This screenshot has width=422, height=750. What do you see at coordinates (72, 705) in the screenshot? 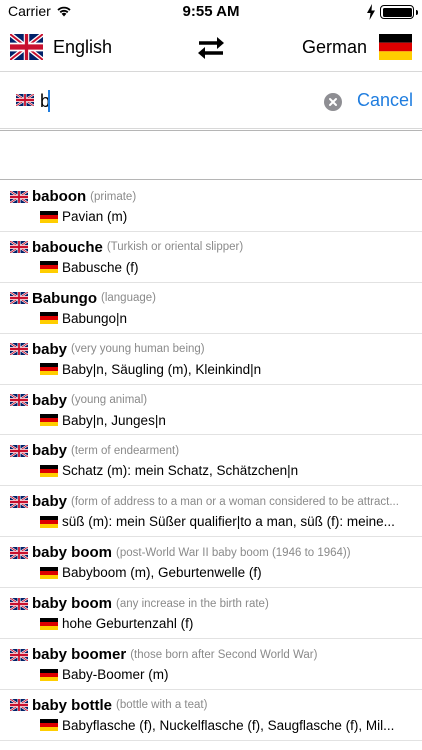
I see `result-term: baby bottle` at bounding box center [72, 705].